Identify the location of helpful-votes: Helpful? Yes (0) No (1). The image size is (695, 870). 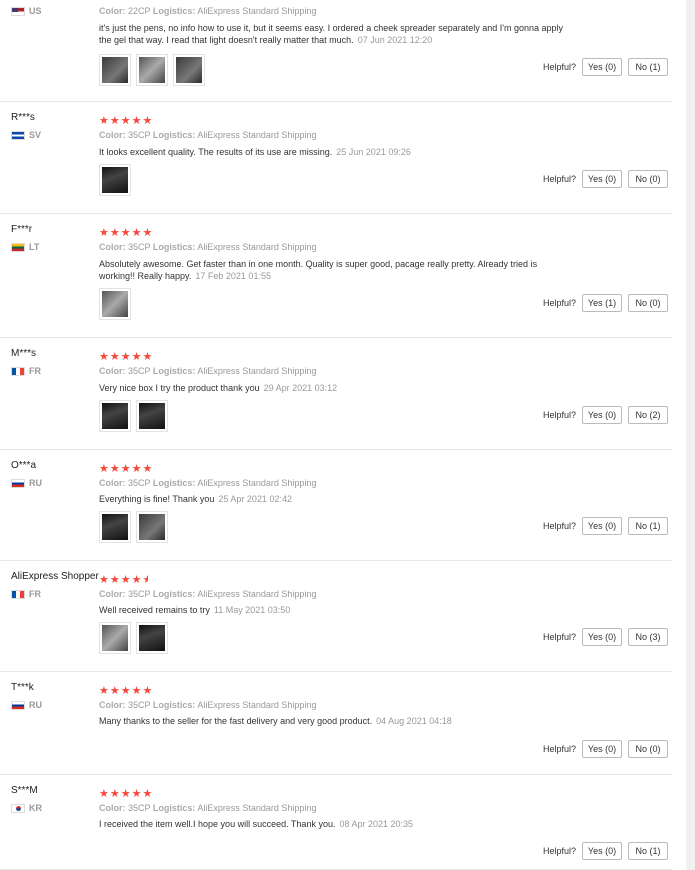
(605, 67).